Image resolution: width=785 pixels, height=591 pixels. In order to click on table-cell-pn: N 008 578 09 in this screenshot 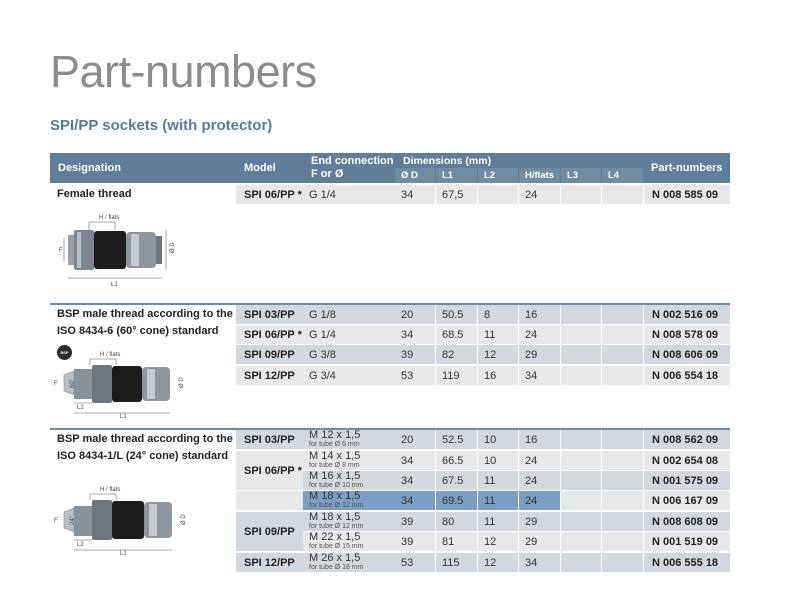, I will do `click(687, 334)`.